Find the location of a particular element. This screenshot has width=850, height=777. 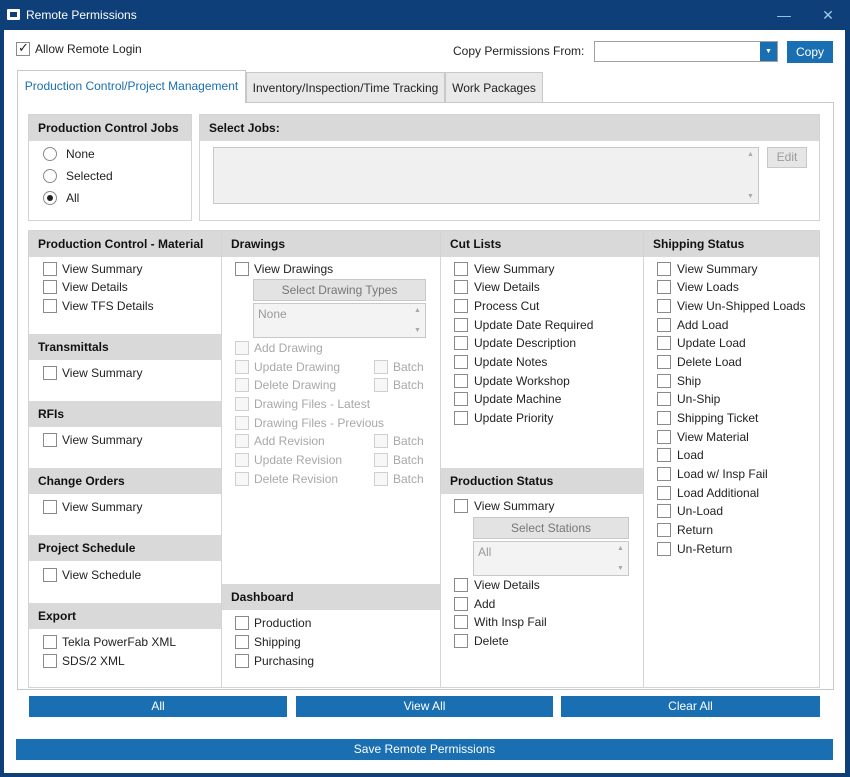

chevron-down-icon: ▼ is located at coordinates (768, 51).